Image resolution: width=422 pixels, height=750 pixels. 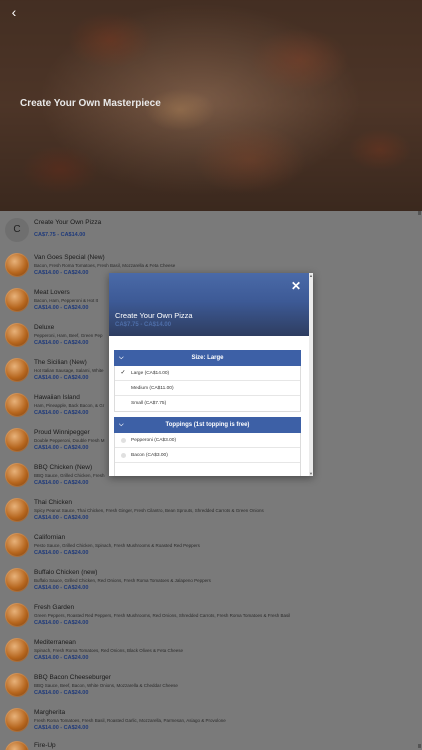 I want to click on item-name: Buffalo Chicken (new), so click(x=66, y=572).